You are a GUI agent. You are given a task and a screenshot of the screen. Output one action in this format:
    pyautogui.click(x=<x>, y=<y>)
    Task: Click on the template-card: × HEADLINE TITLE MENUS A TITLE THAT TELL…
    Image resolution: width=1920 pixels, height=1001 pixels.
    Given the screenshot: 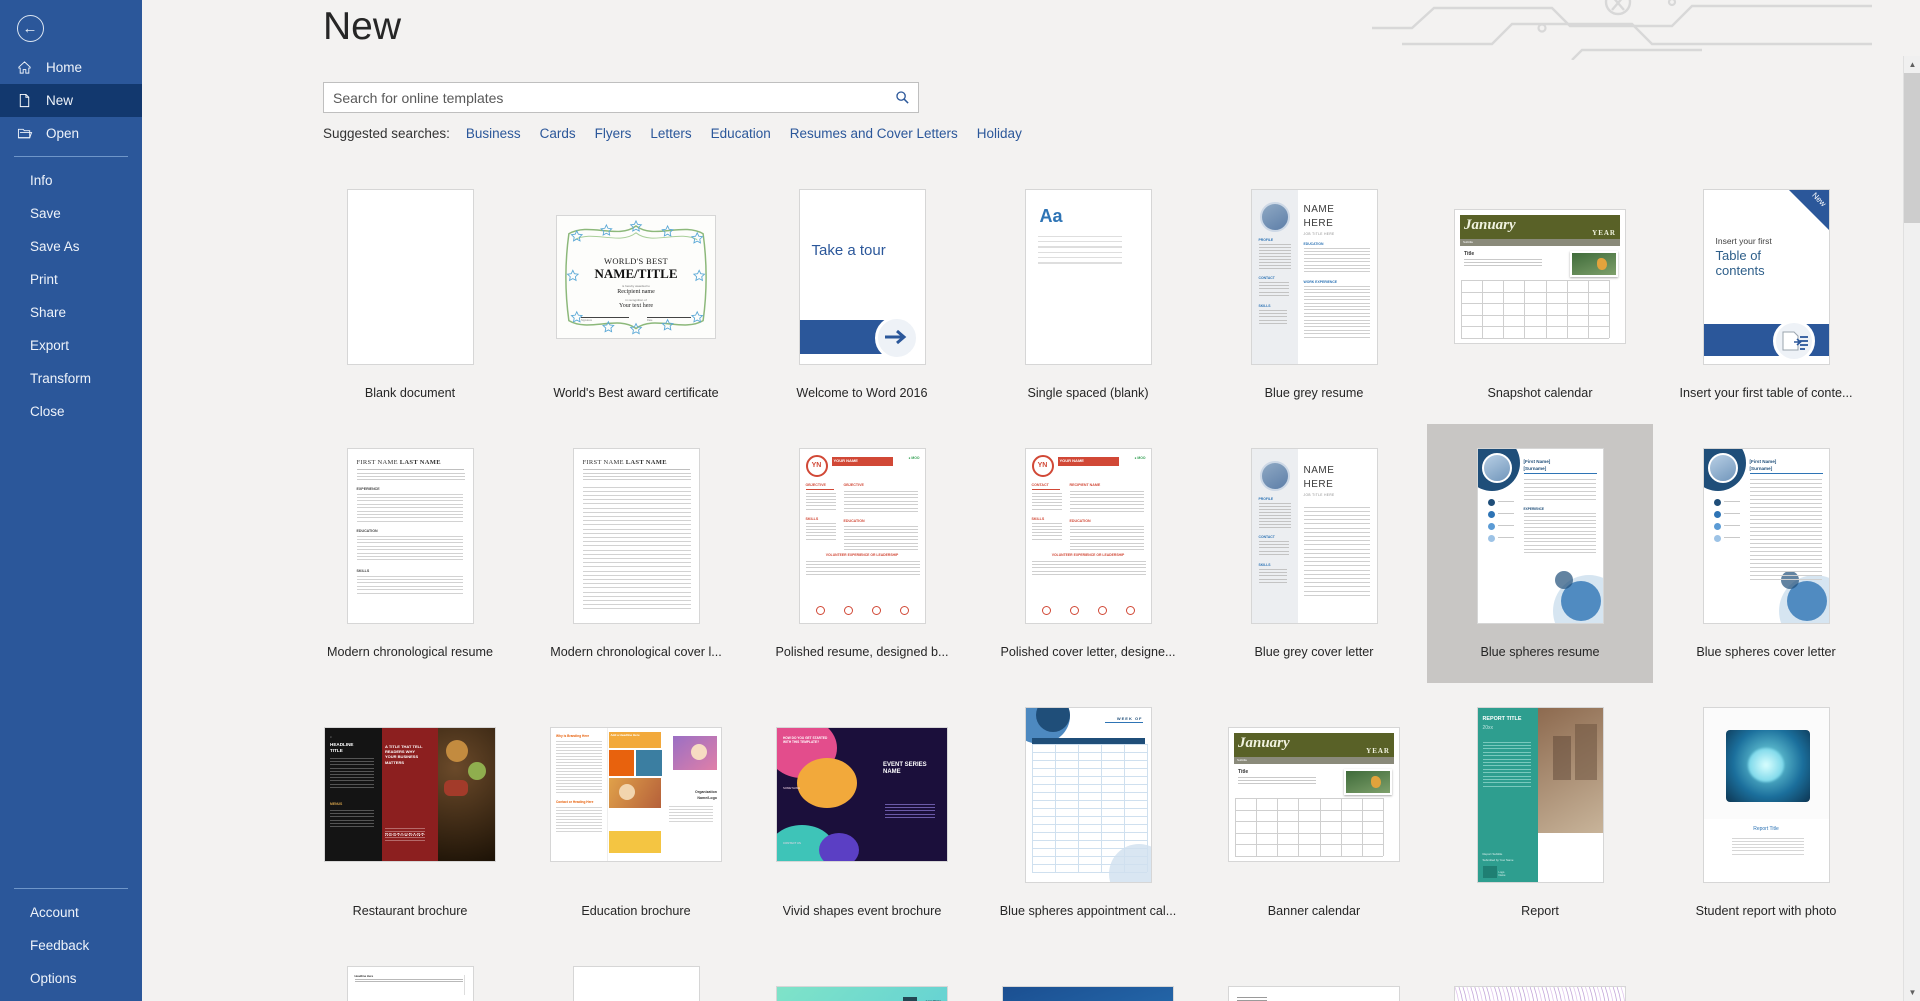 What is the action you would take?
    pyautogui.click(x=410, y=812)
    